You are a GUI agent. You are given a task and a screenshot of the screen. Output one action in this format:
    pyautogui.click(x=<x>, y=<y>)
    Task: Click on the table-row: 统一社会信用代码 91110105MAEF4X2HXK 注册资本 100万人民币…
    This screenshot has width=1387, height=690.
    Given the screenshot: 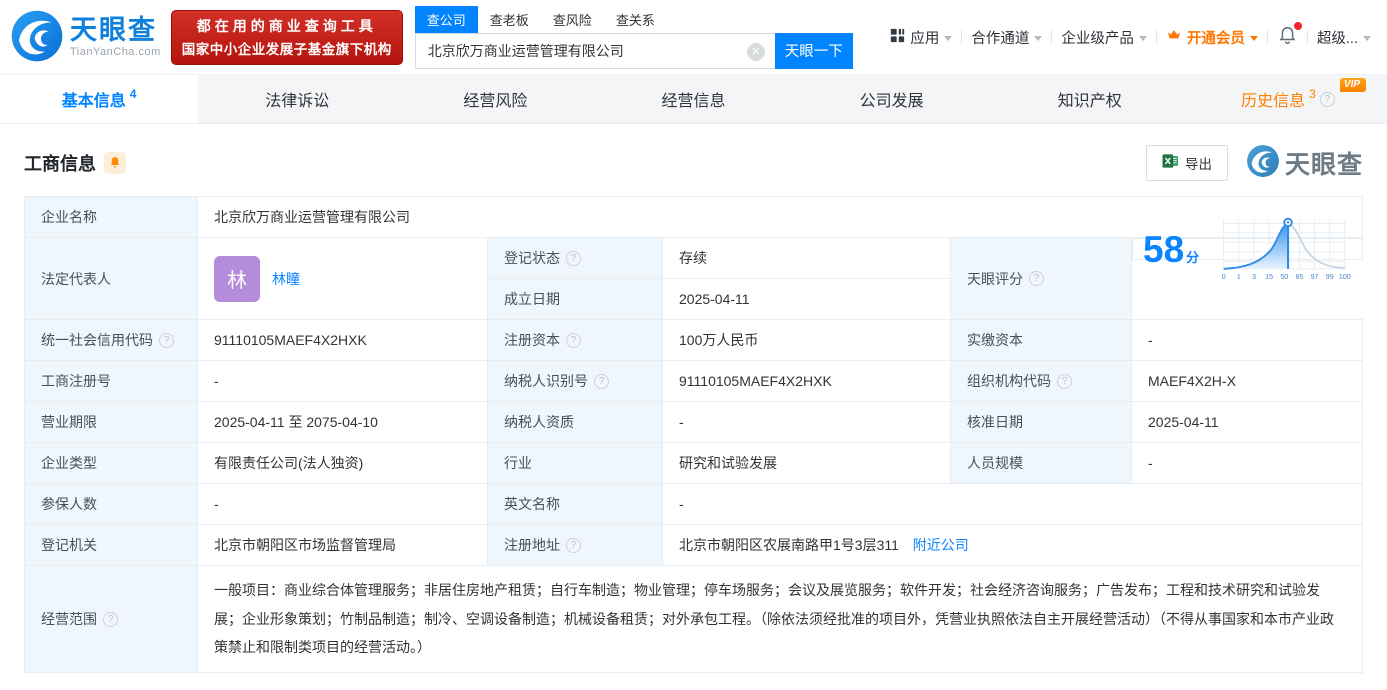 What is the action you would take?
    pyautogui.click(x=693, y=340)
    